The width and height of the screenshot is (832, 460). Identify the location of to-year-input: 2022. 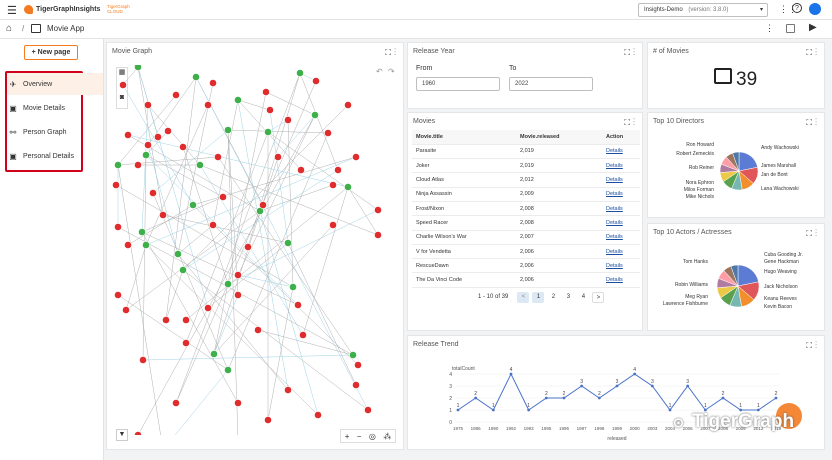
(551, 84).